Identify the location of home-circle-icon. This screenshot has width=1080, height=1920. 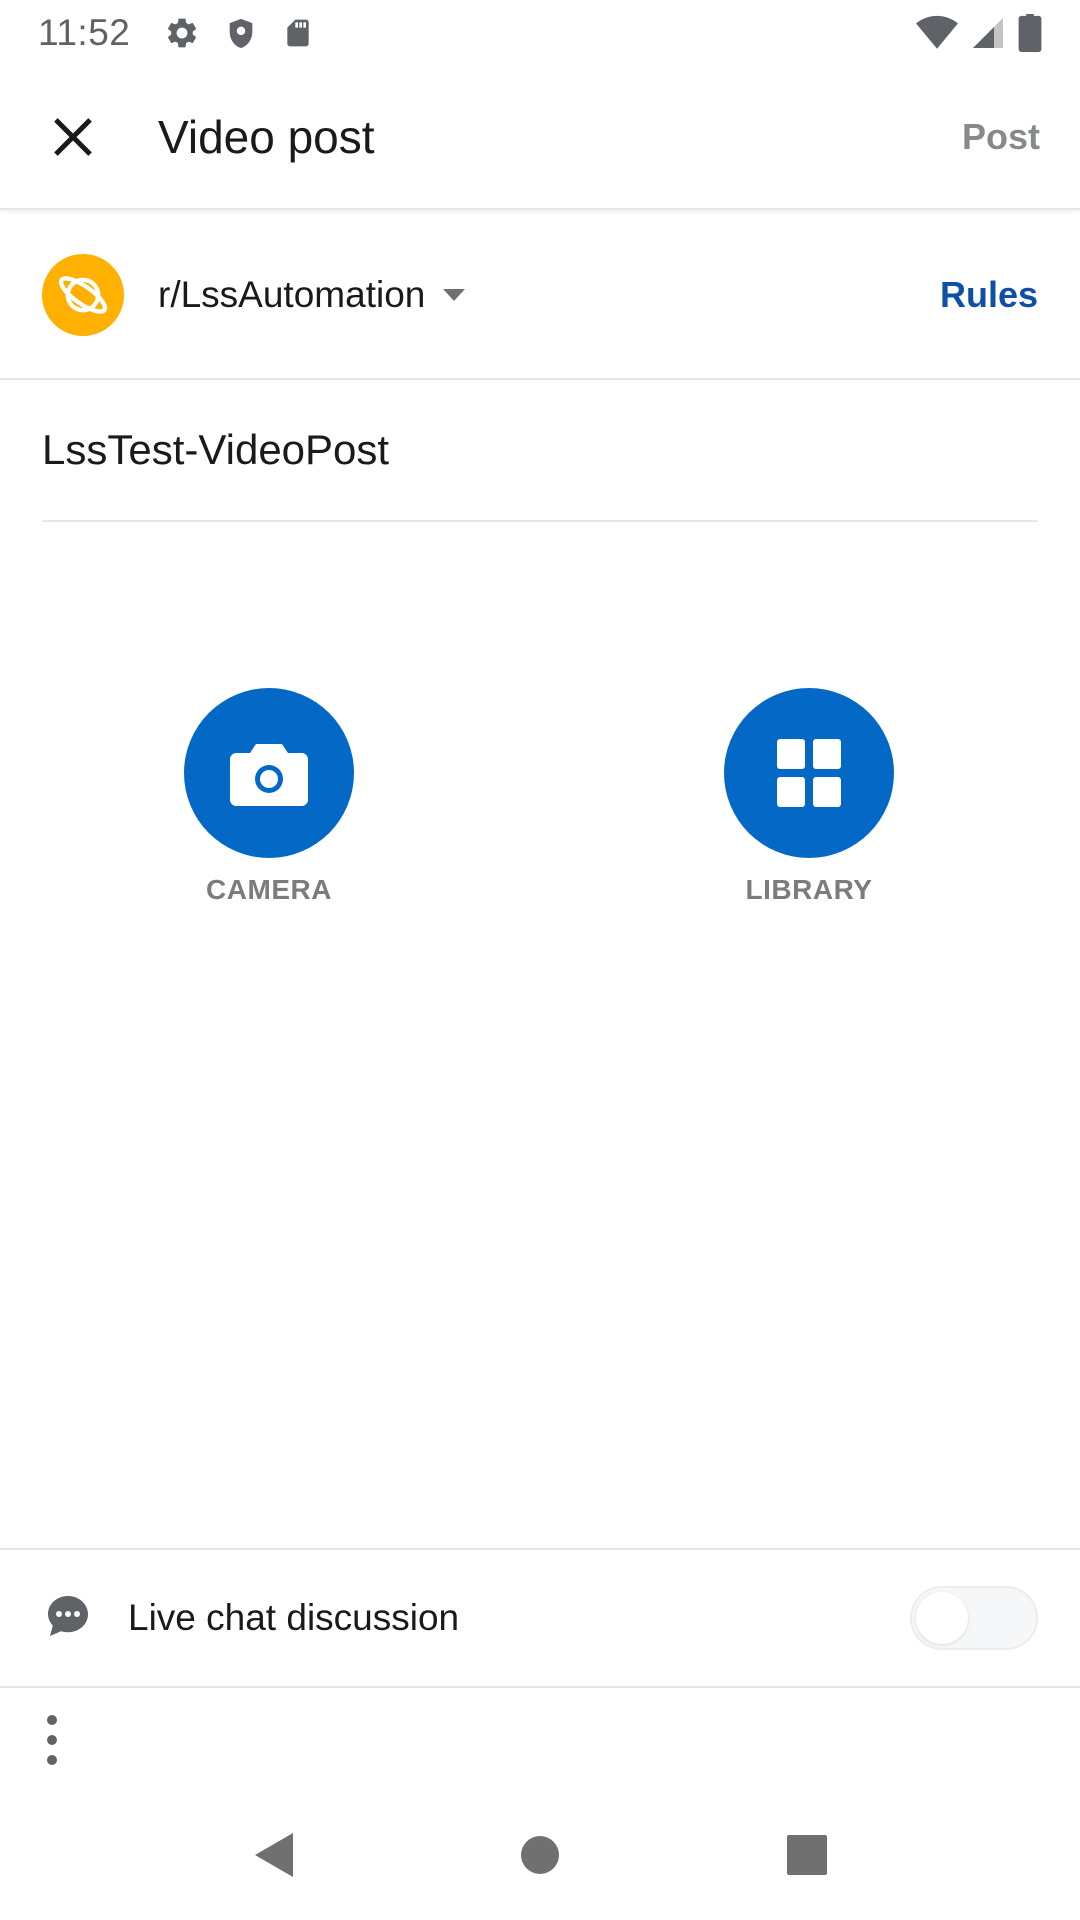
(539, 1855).